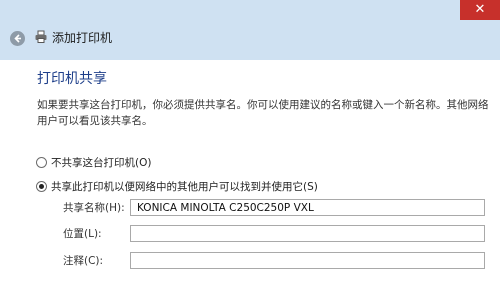 The image size is (500, 295). I want to click on share-option: 共享此打印机以便网络中的其他用户可以找到并使用它(S), so click(177, 186).